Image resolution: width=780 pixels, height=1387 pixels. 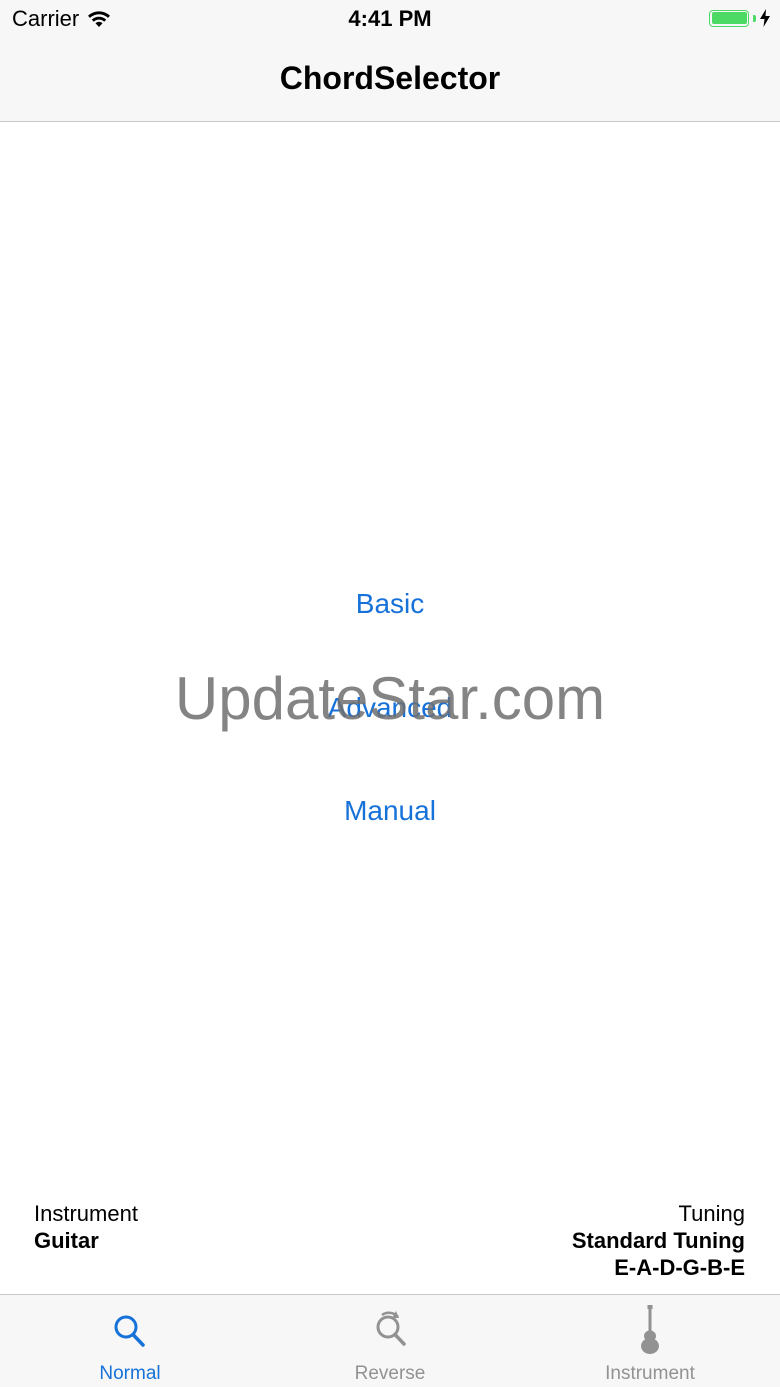 What do you see at coordinates (650, 1329) in the screenshot?
I see `guitar-icon` at bounding box center [650, 1329].